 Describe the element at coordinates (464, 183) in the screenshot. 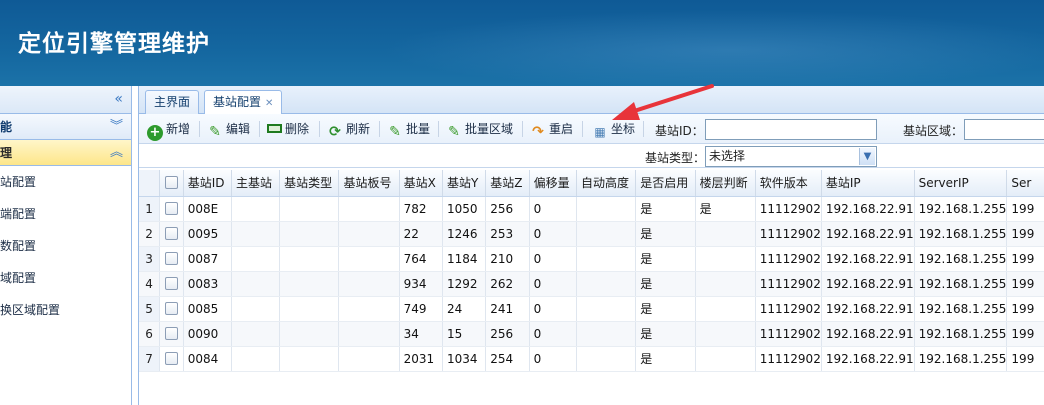

I see `column-header: 基站Y` at that location.